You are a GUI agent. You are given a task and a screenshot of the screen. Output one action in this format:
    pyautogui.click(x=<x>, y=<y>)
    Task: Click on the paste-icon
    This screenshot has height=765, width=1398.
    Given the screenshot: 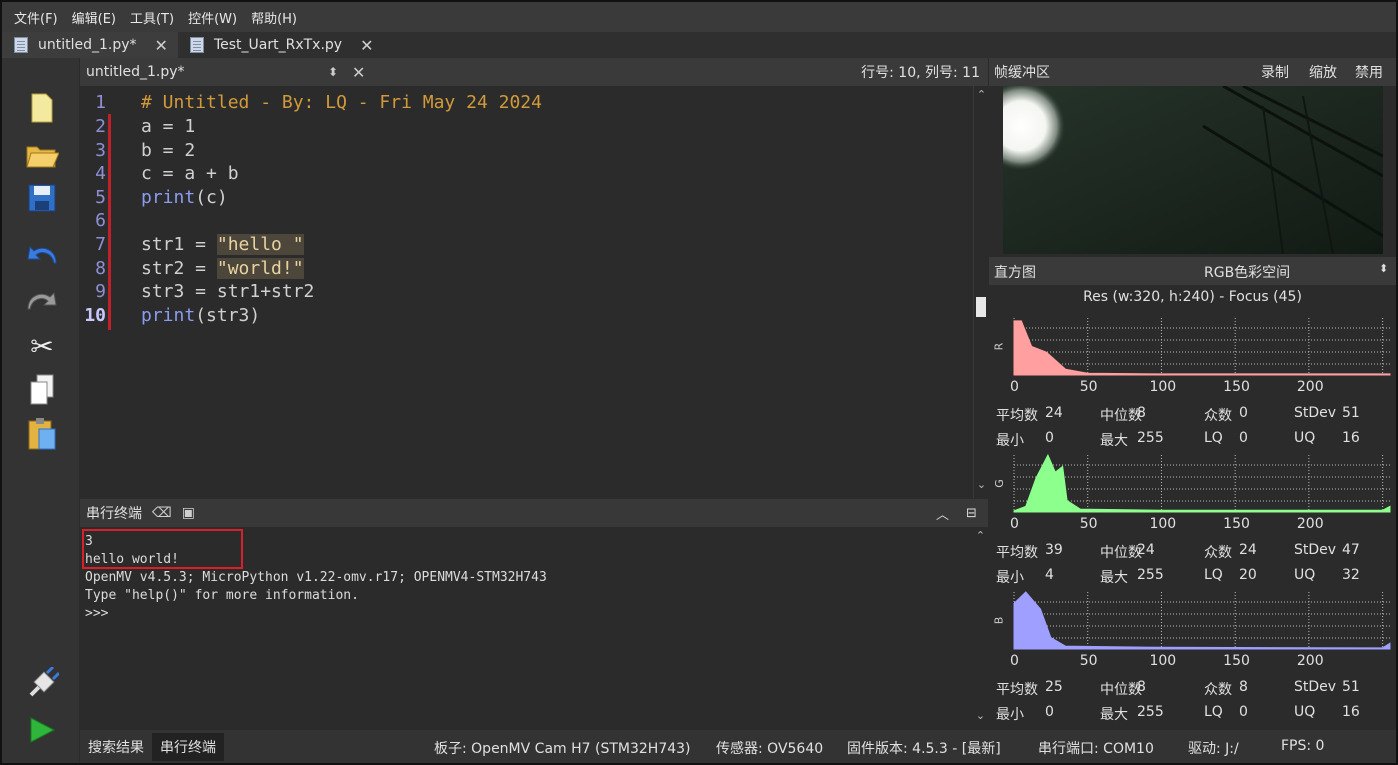 What is the action you would take?
    pyautogui.click(x=42, y=434)
    